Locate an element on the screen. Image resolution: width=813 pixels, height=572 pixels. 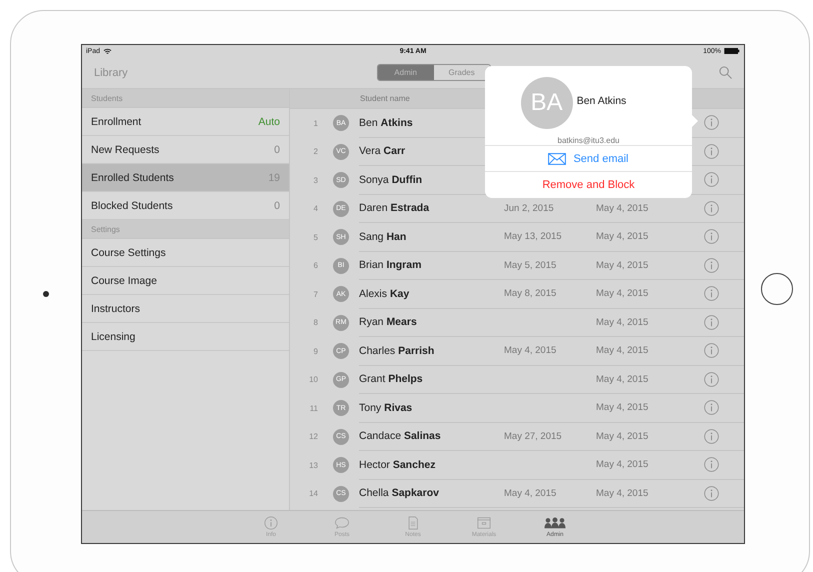
wifi-icon is located at coordinates (107, 51).